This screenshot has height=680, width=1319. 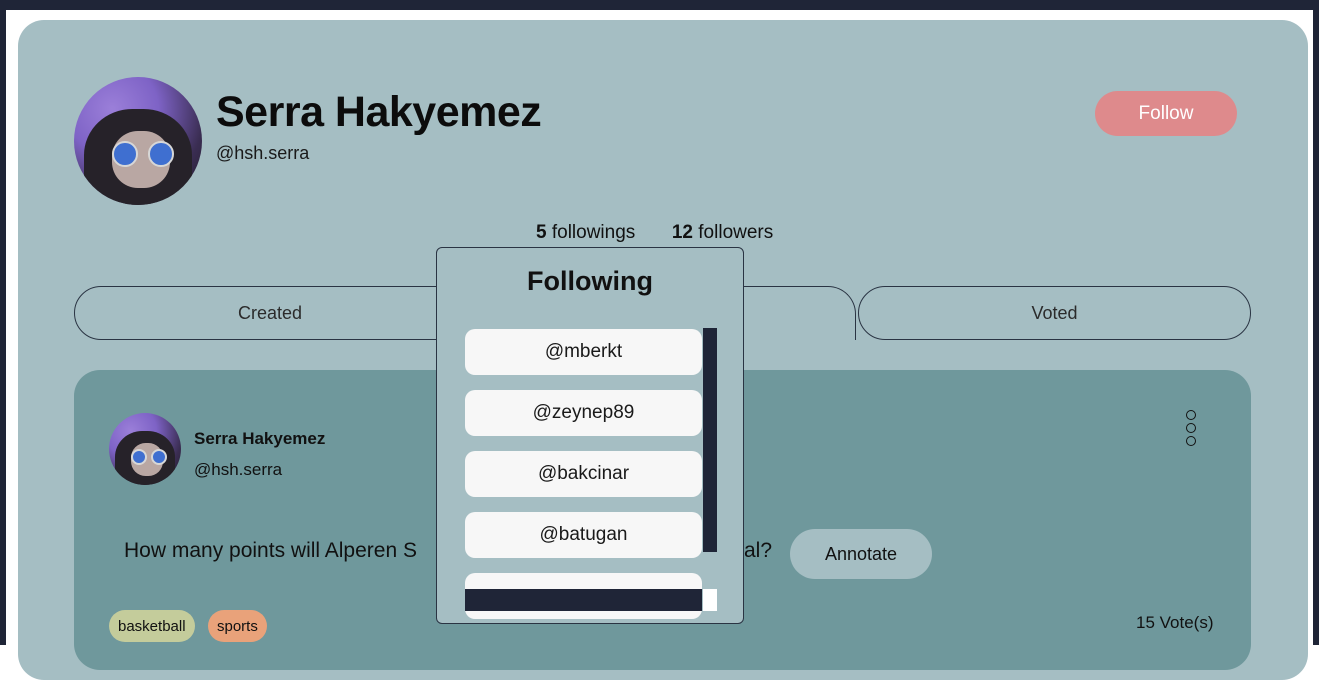 What do you see at coordinates (260, 438) in the screenshot?
I see `post-author-name: Serra Hakyemez` at bounding box center [260, 438].